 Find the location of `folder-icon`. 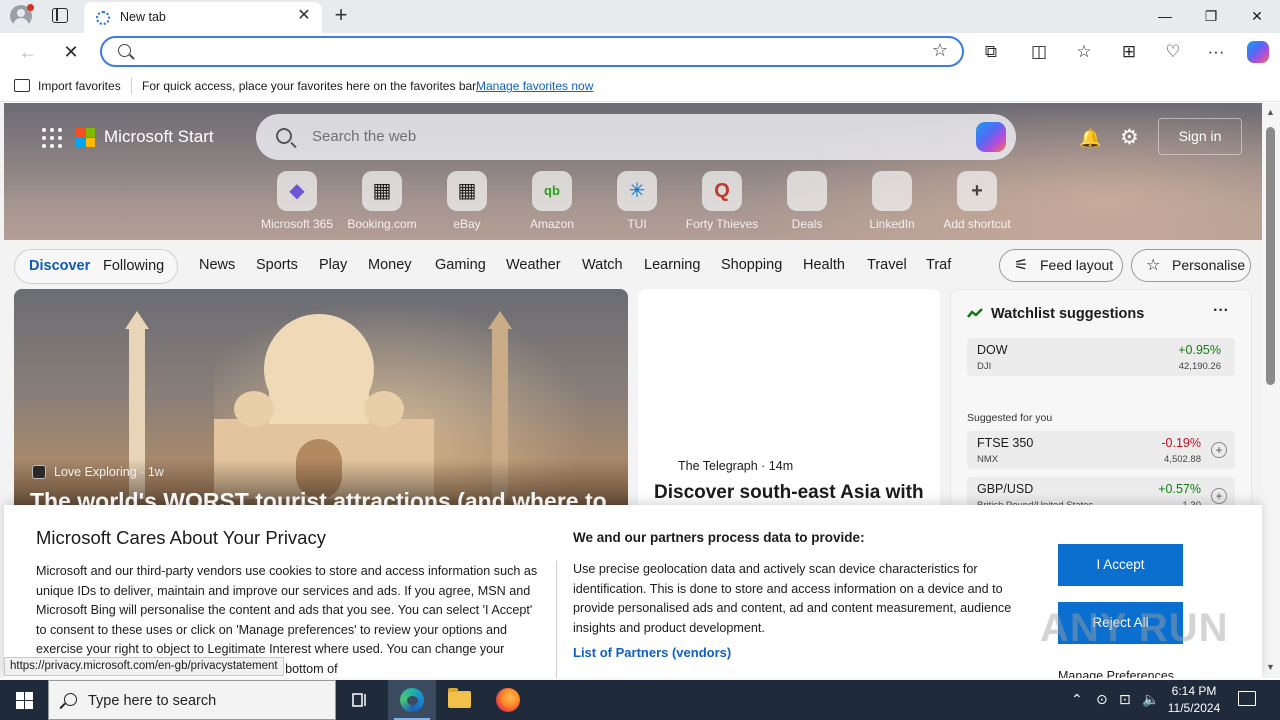

folder-icon is located at coordinates (459, 698).